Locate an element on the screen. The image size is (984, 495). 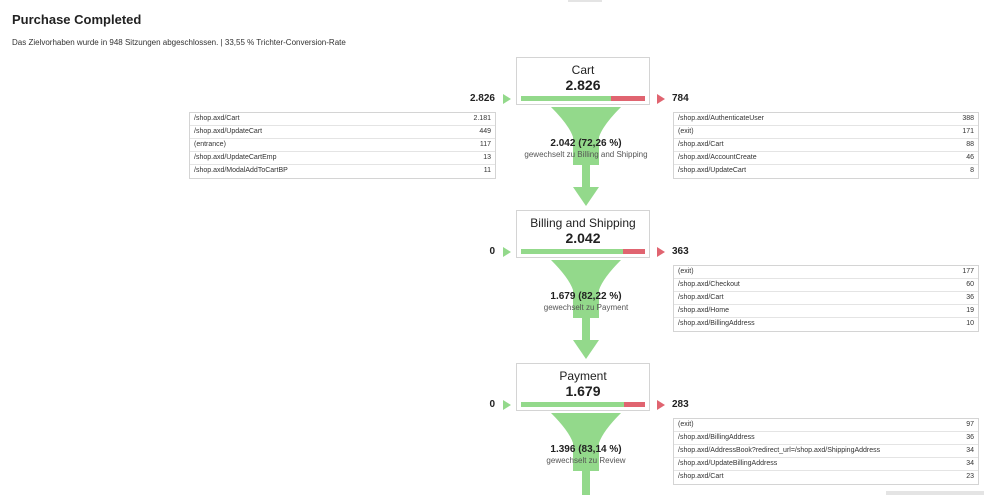
table-row: /shop.axd/ModalAddToCartBP 11 is located at coordinates (342, 171).